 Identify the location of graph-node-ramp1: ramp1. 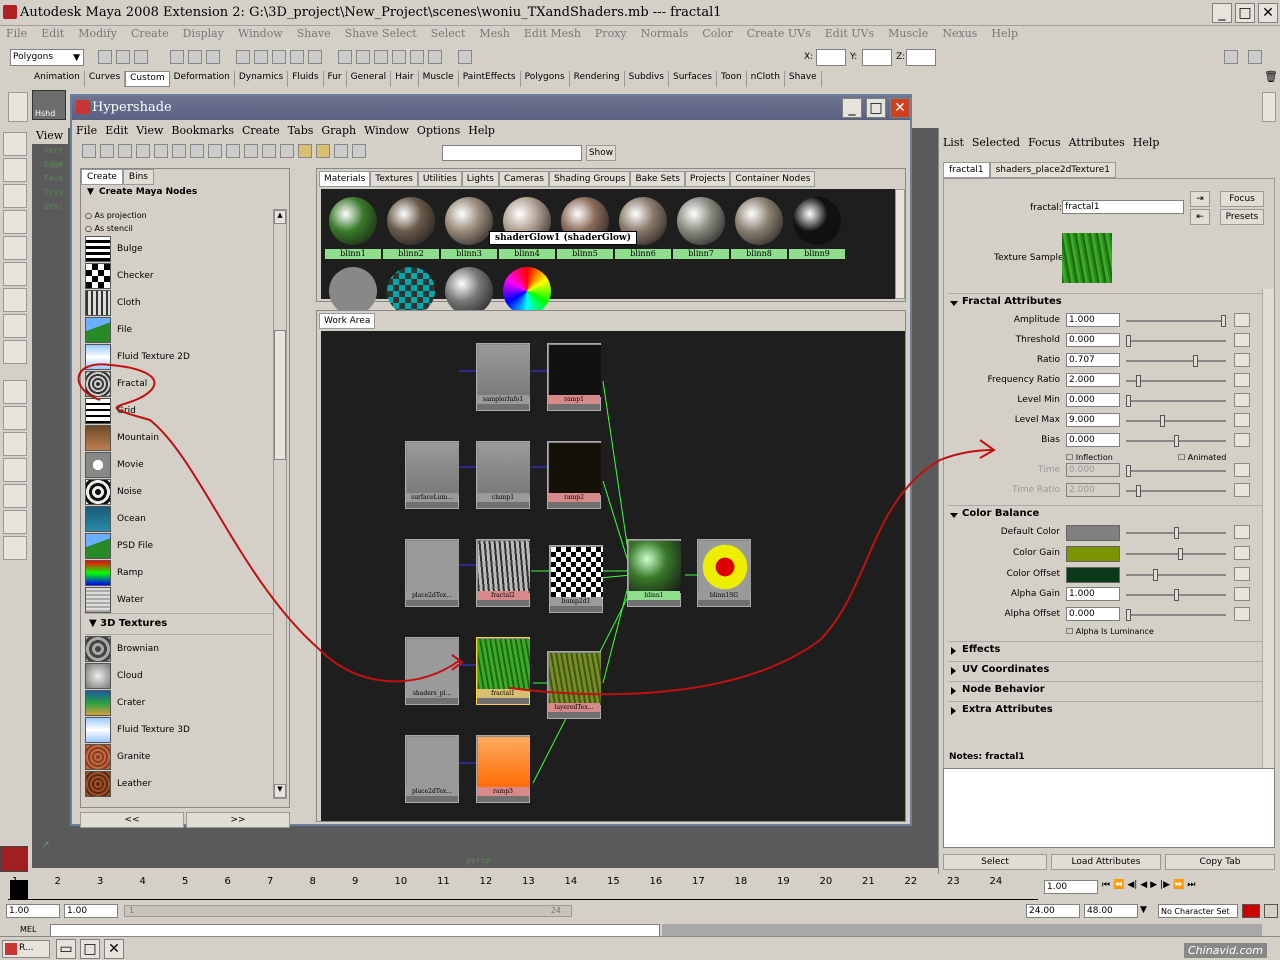
(574, 377).